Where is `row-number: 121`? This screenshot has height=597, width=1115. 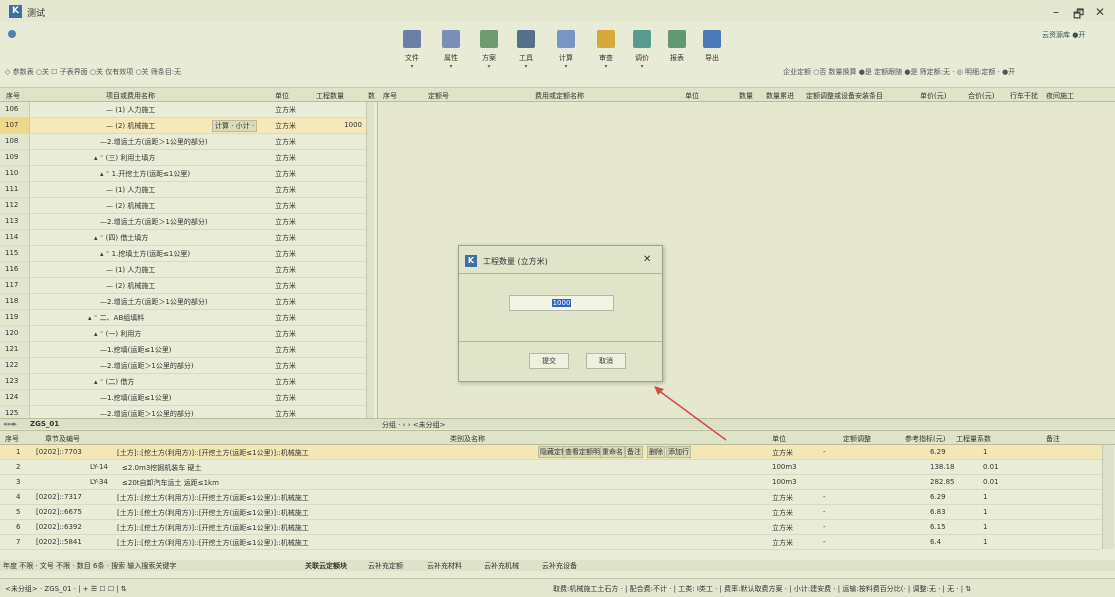
row-number: 121 is located at coordinates (15, 349).